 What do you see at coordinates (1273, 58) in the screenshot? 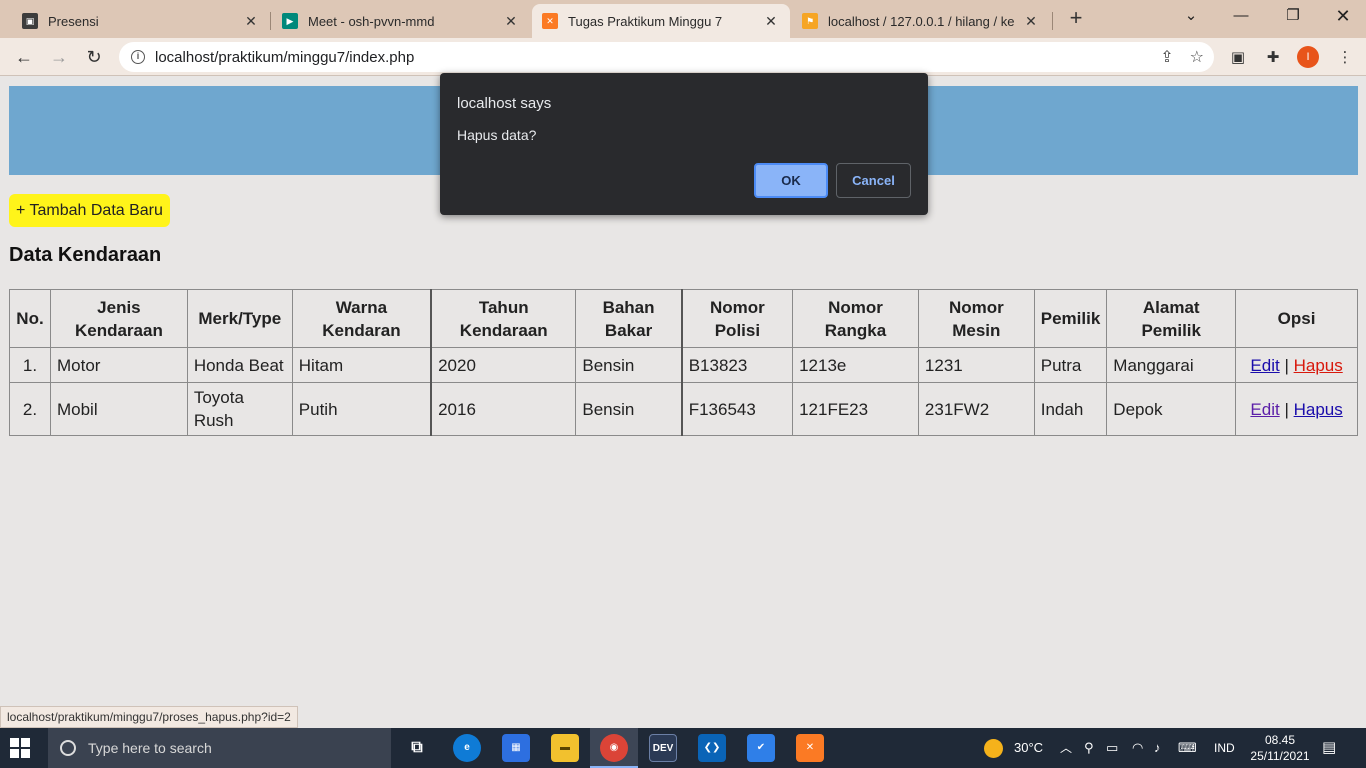
I see `extensions-puzzle-icon: ✚` at bounding box center [1273, 58].